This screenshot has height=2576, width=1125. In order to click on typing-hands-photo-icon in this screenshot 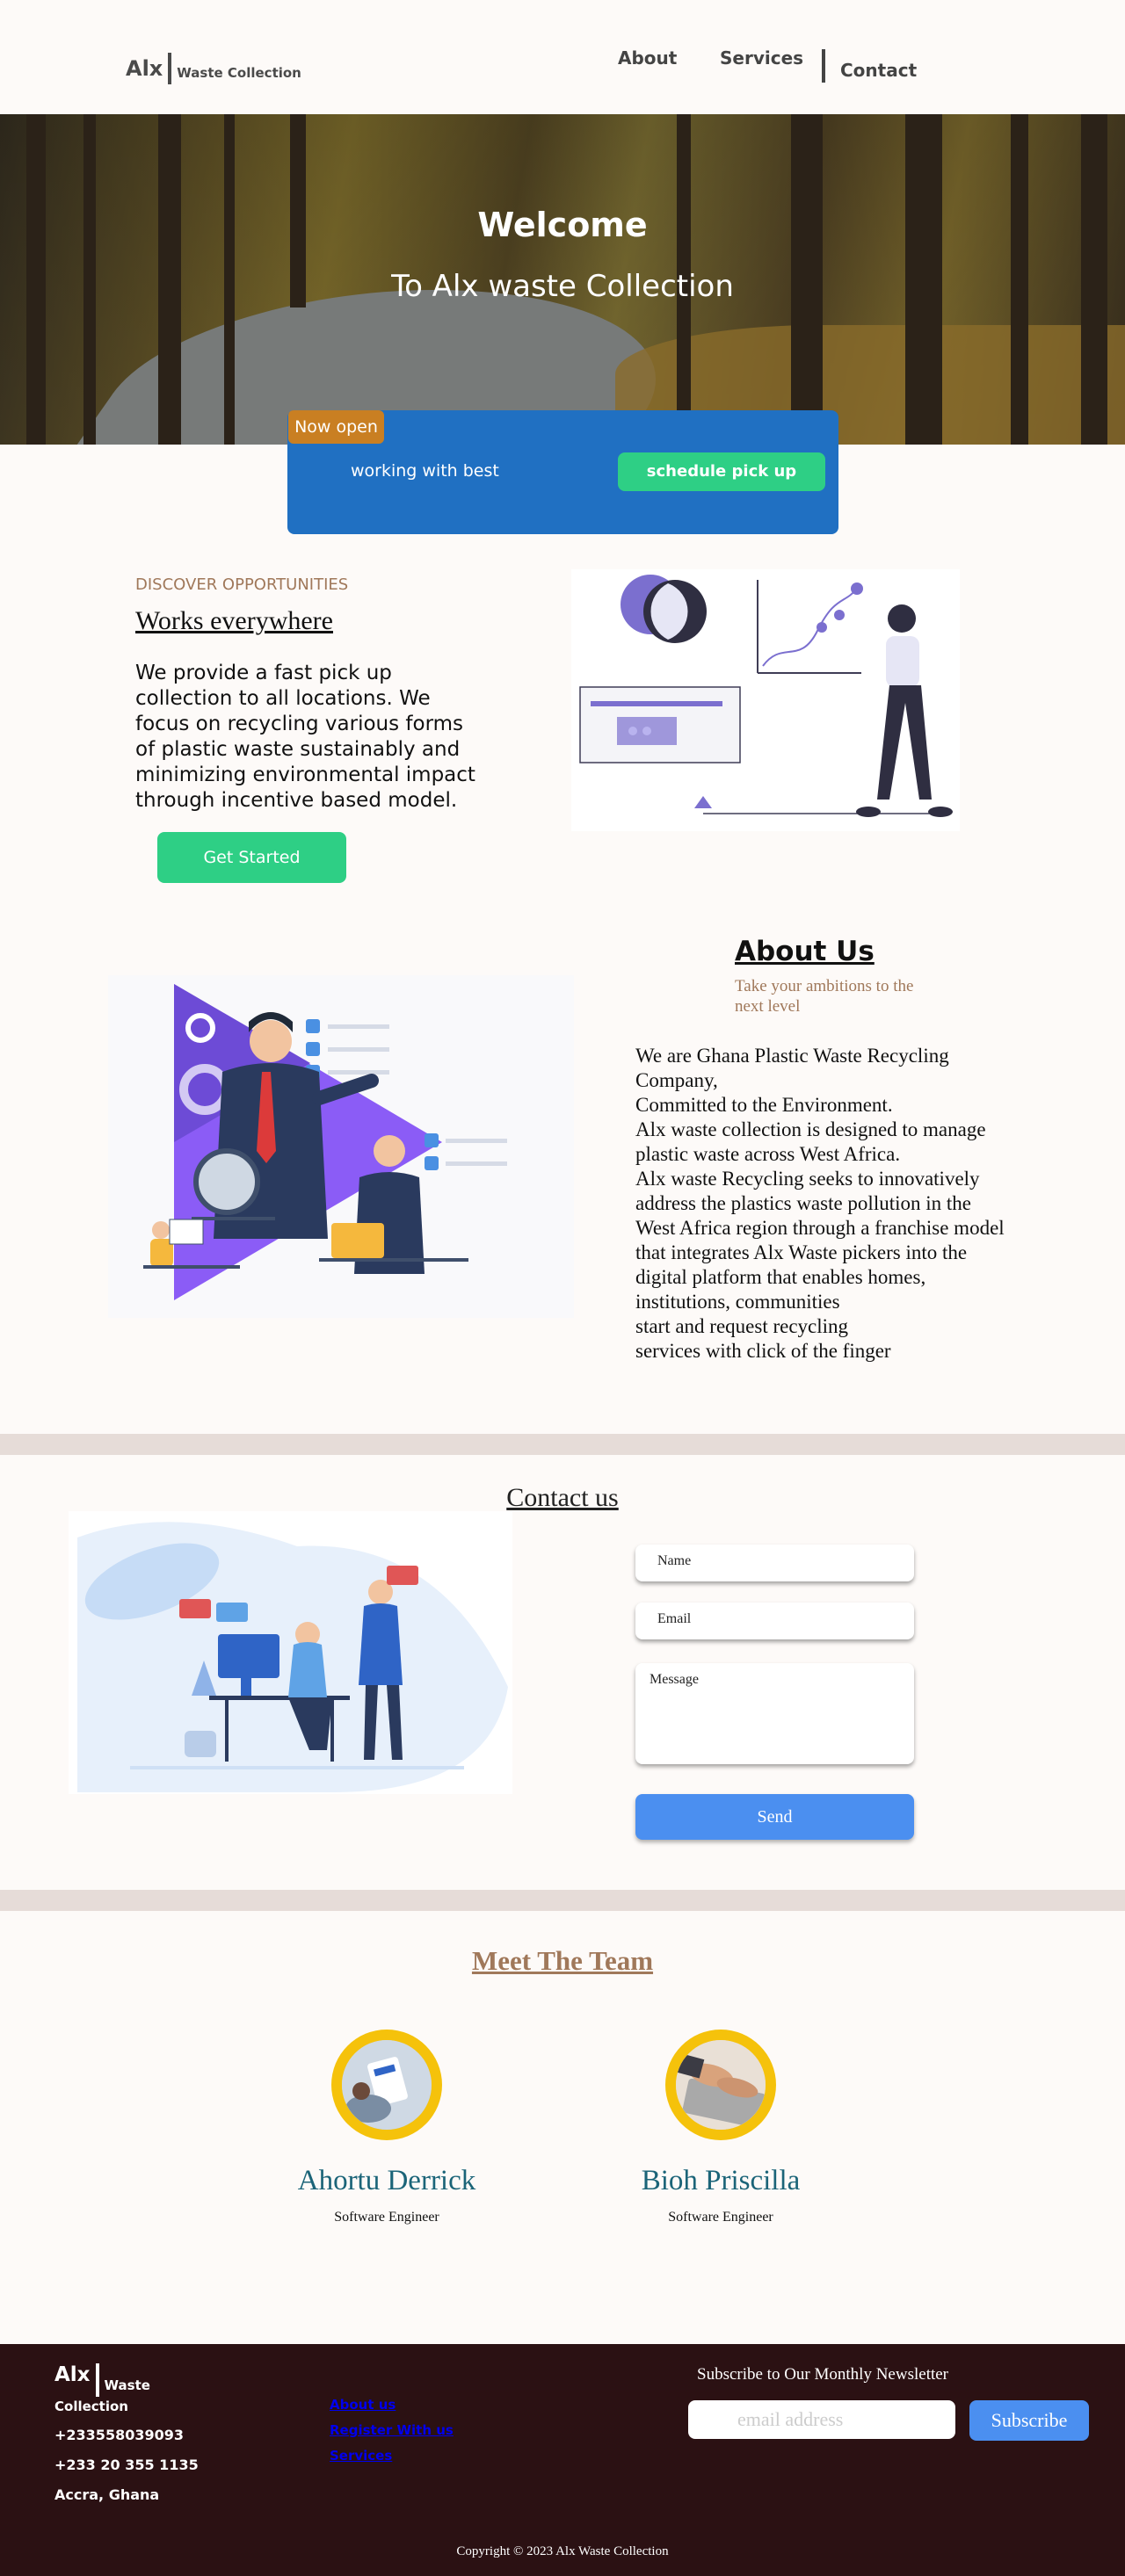, I will do `click(721, 2085)`.